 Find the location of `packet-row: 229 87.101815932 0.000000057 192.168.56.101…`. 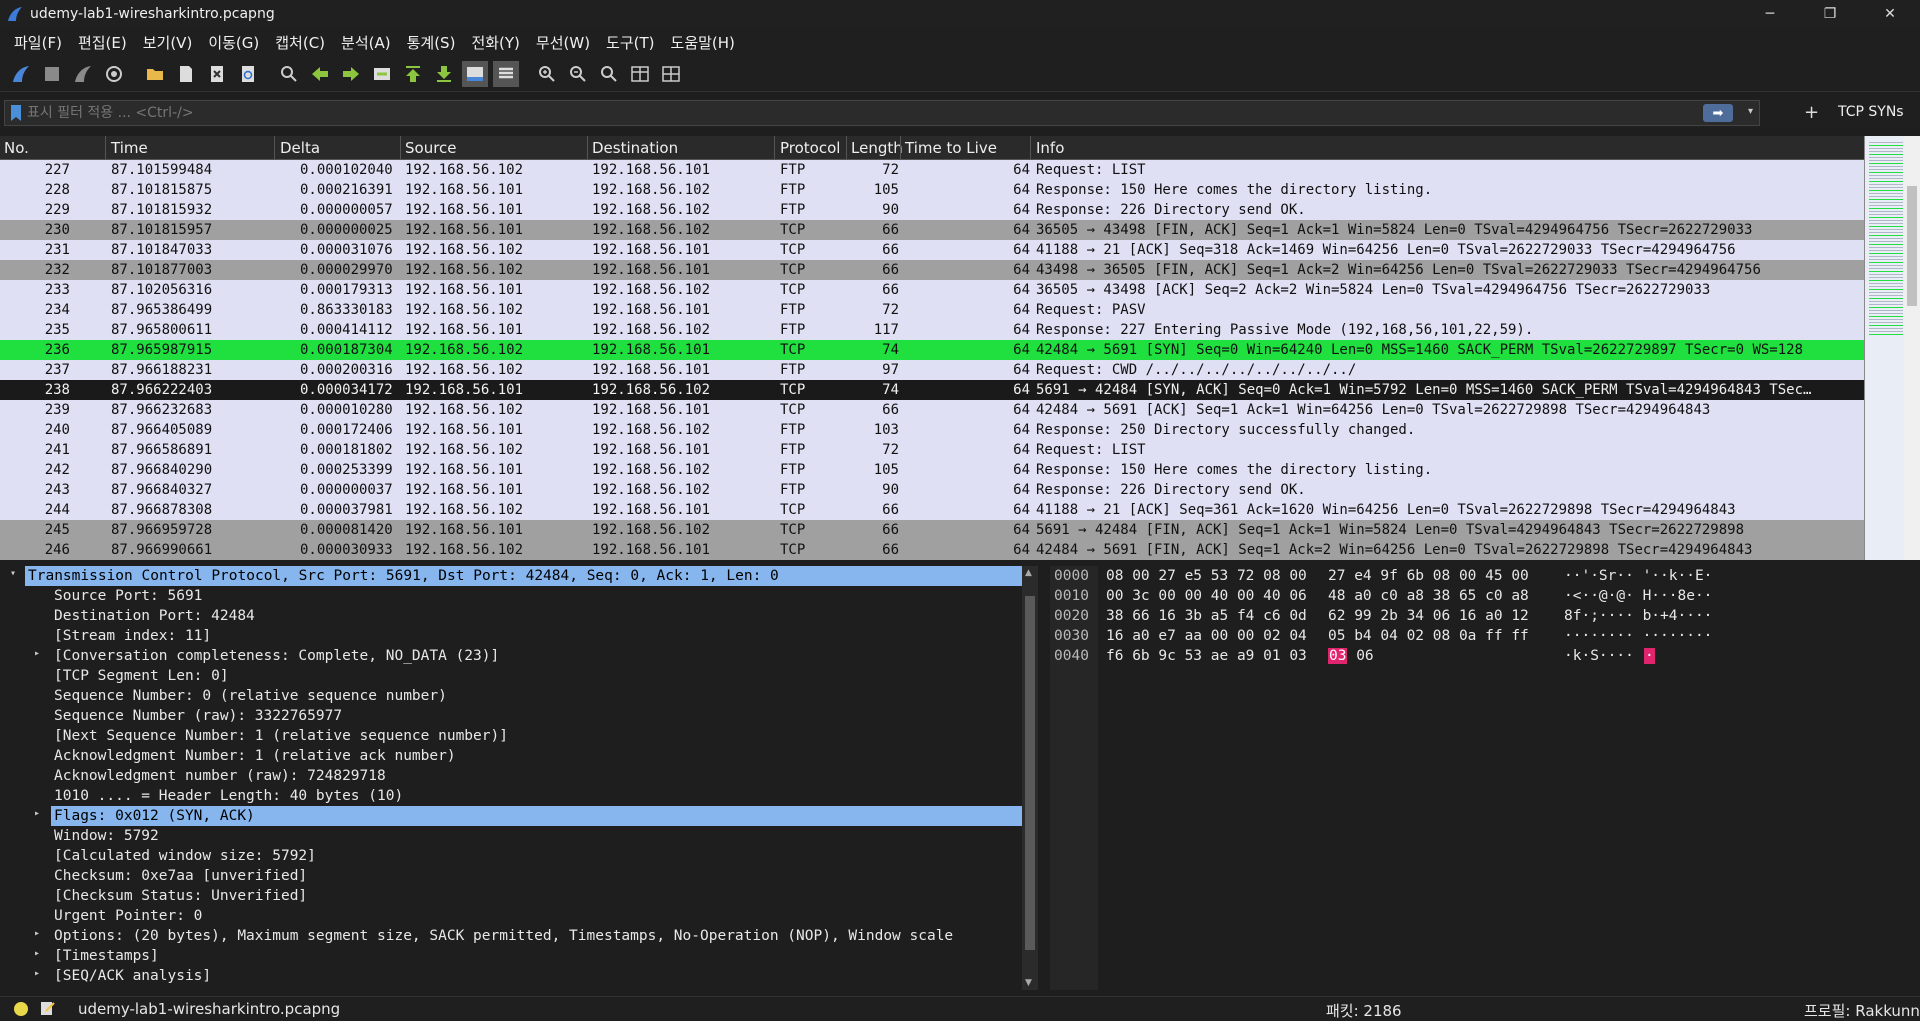

packet-row: 229 87.101815932 0.000000057 192.168.56.101… is located at coordinates (932, 210).